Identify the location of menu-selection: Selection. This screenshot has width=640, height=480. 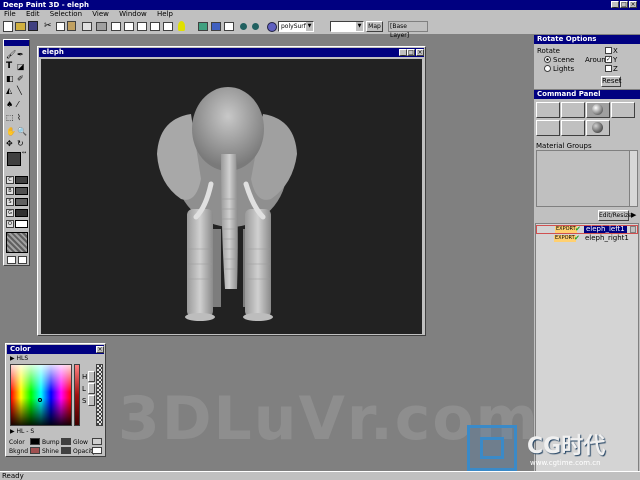
(66, 14).